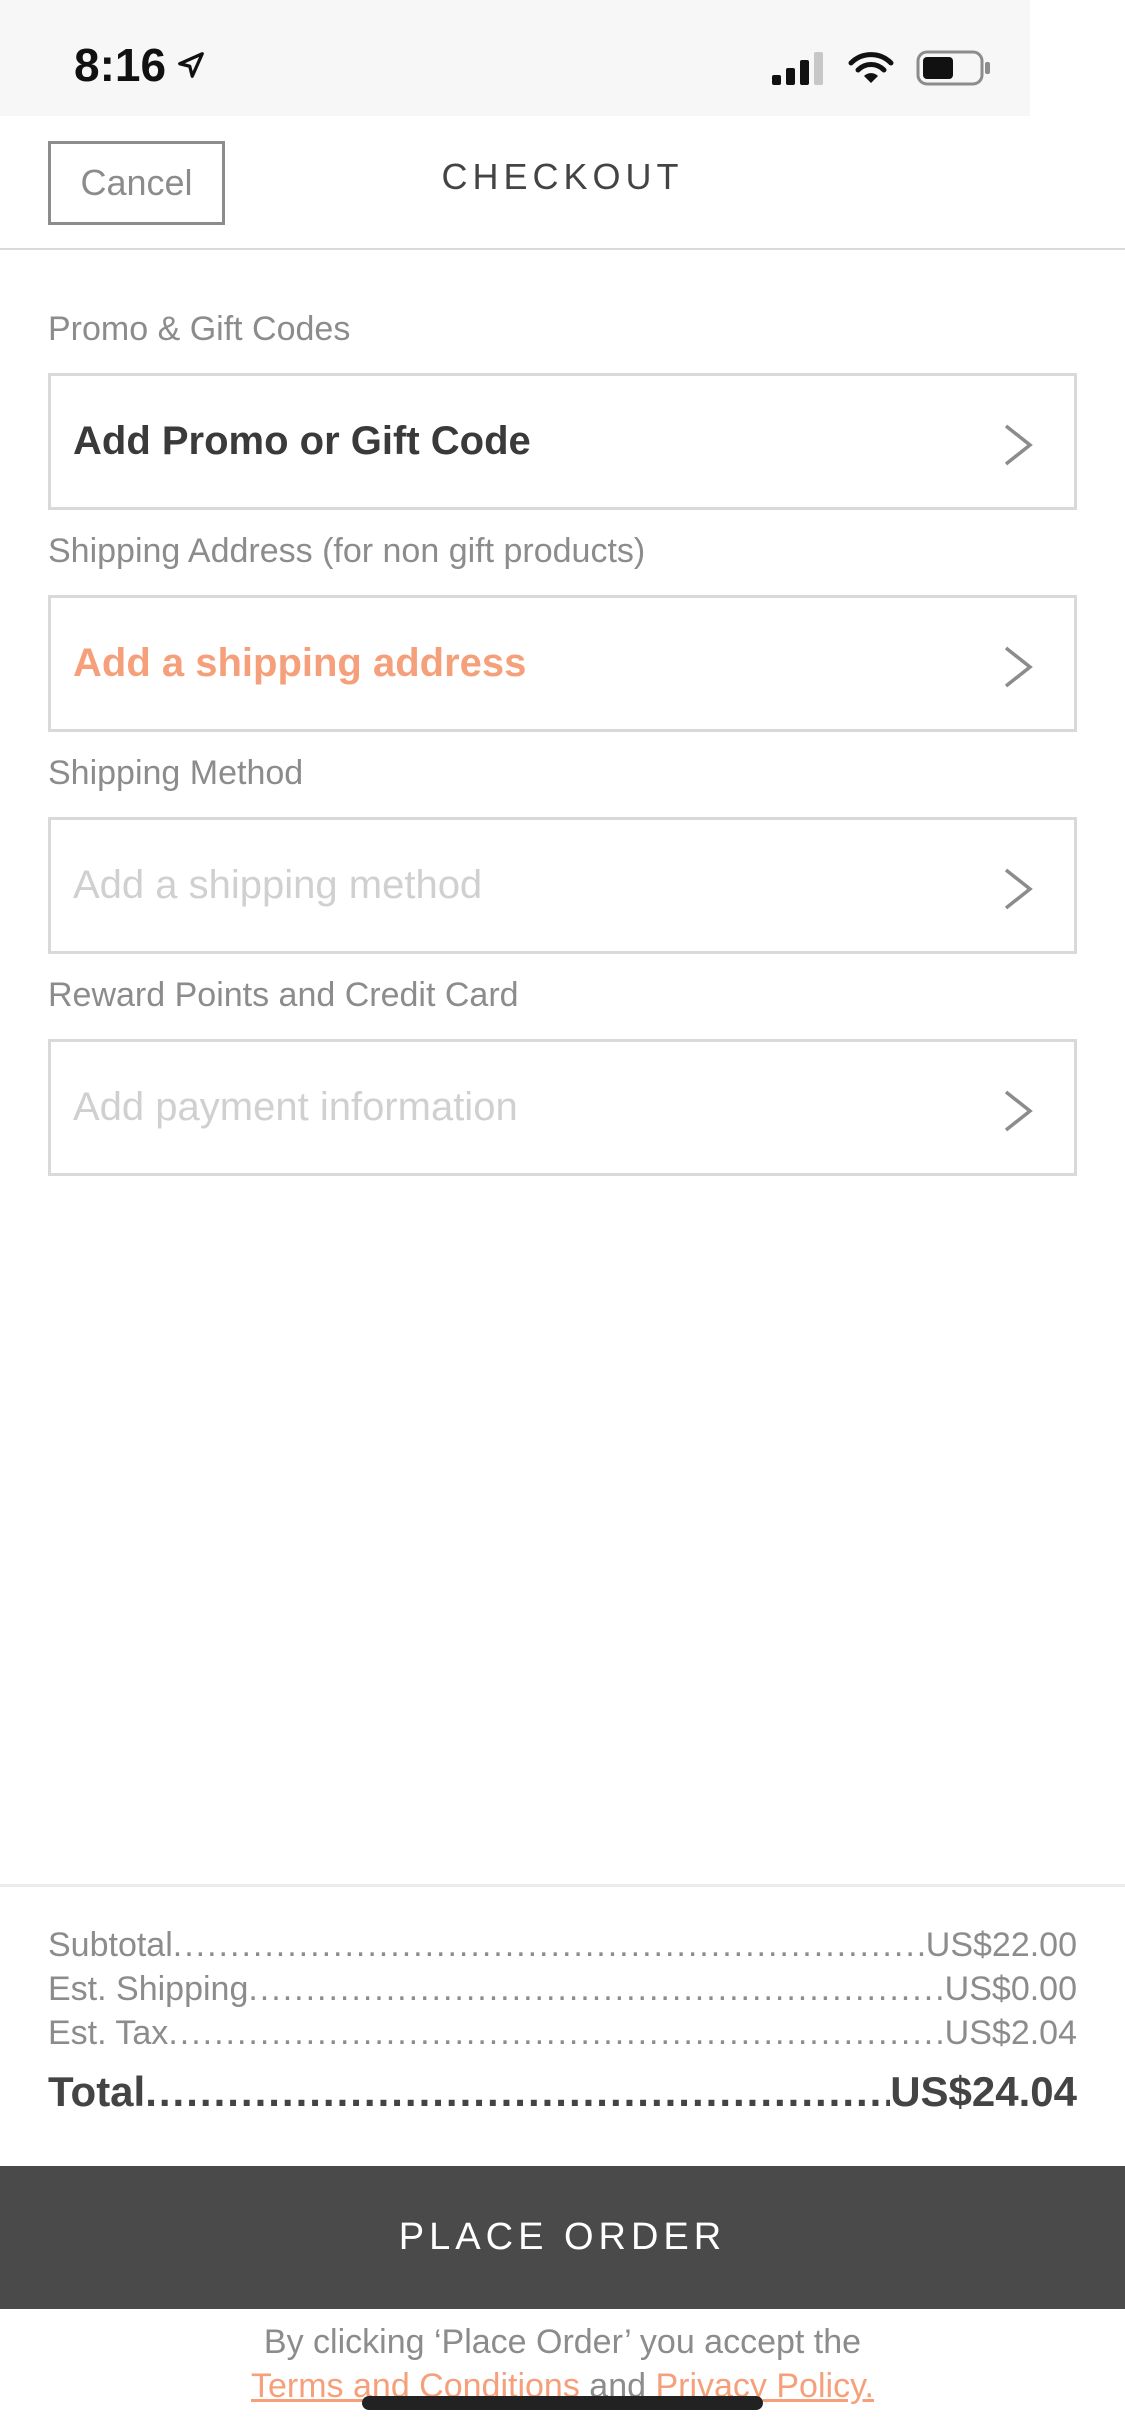 The height and width of the screenshot is (2436, 1125). Describe the element at coordinates (283, 995) in the screenshot. I see `payment-section-label: Reward Points and Credit Card` at that location.